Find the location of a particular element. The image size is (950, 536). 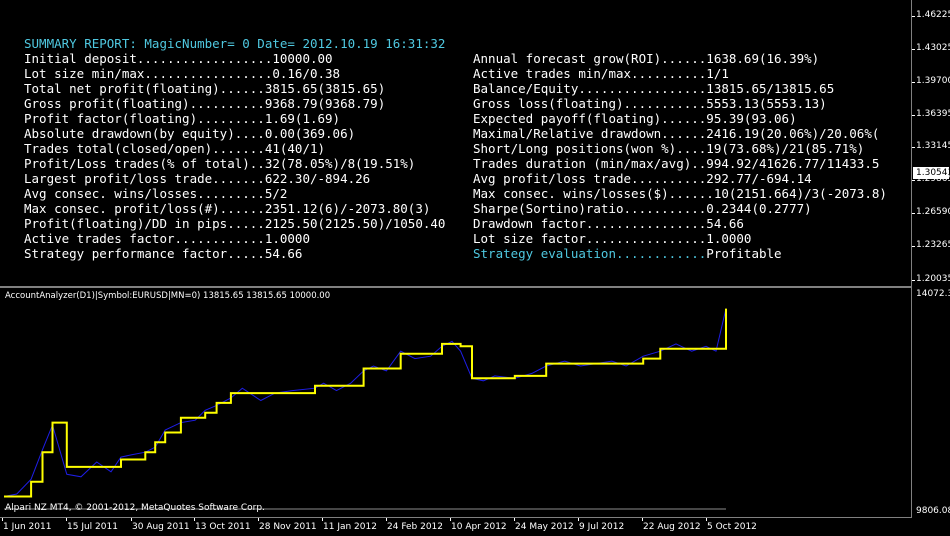

indicator-max-label: 14072.31 is located at coordinates (933, 294).